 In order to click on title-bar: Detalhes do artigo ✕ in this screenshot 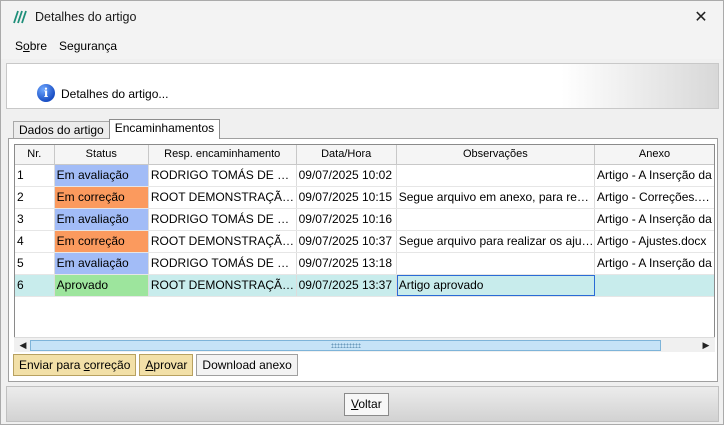, I will do `click(362, 17)`.